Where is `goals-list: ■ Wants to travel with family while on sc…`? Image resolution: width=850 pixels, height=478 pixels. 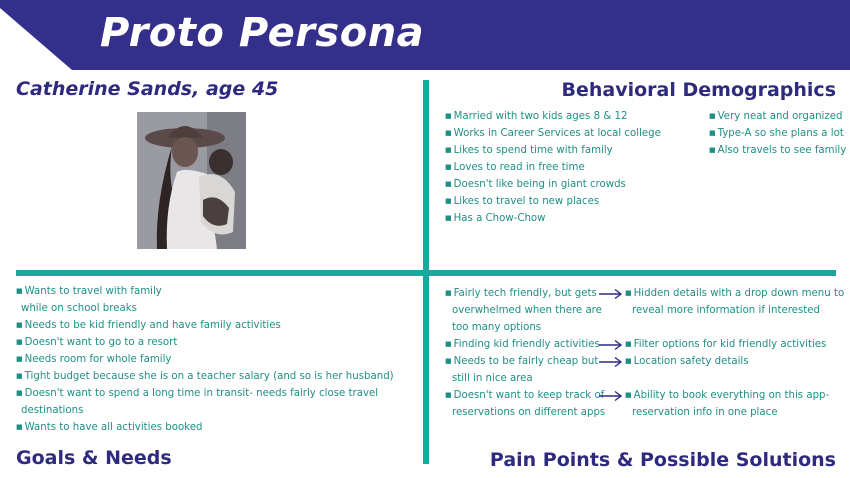
goals-list: ■ Wants to travel with family while on sc… is located at coordinates (205, 359).